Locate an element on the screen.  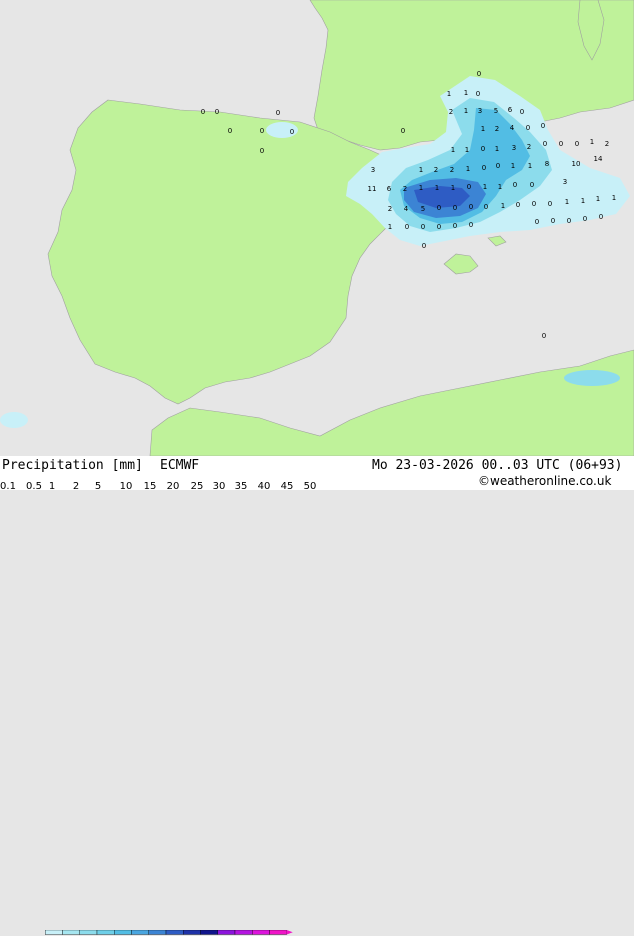
legend-colorbar is located at coordinates (169, 932).